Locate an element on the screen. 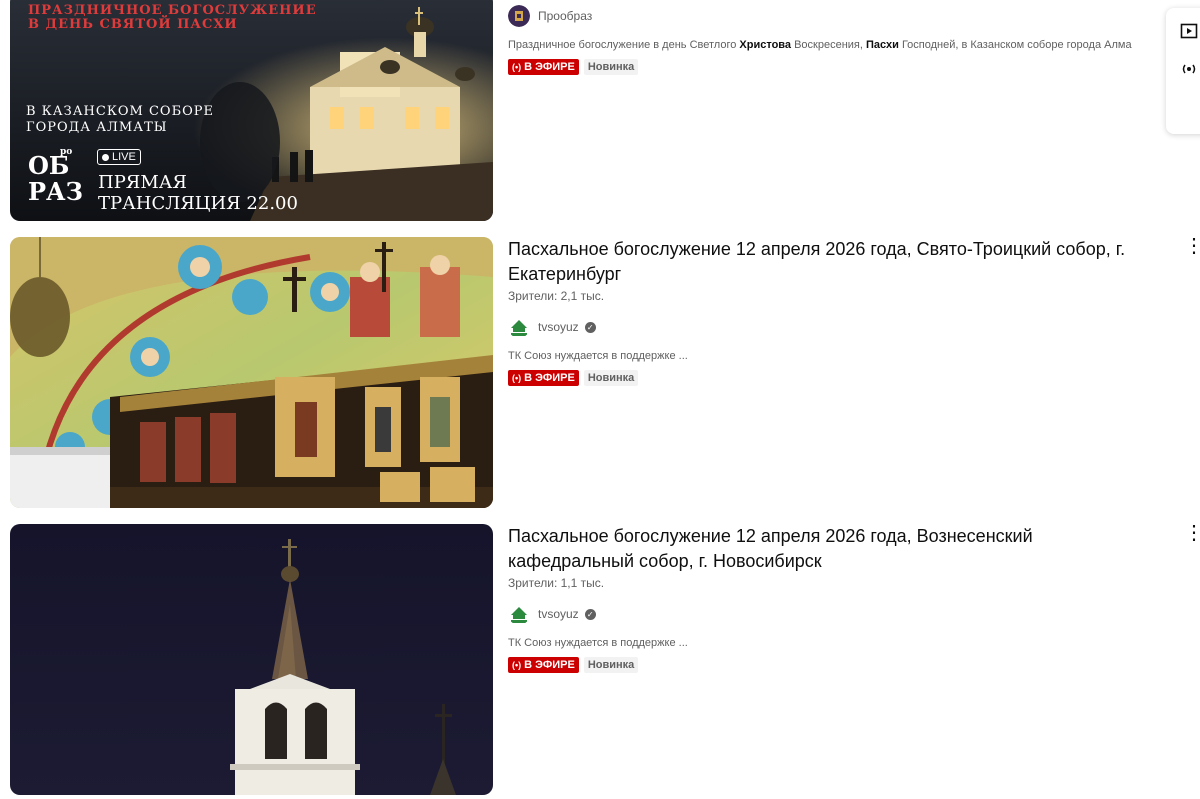 This screenshot has width=1200, height=799. broadcast-icon is located at coordinates (1190, 70).